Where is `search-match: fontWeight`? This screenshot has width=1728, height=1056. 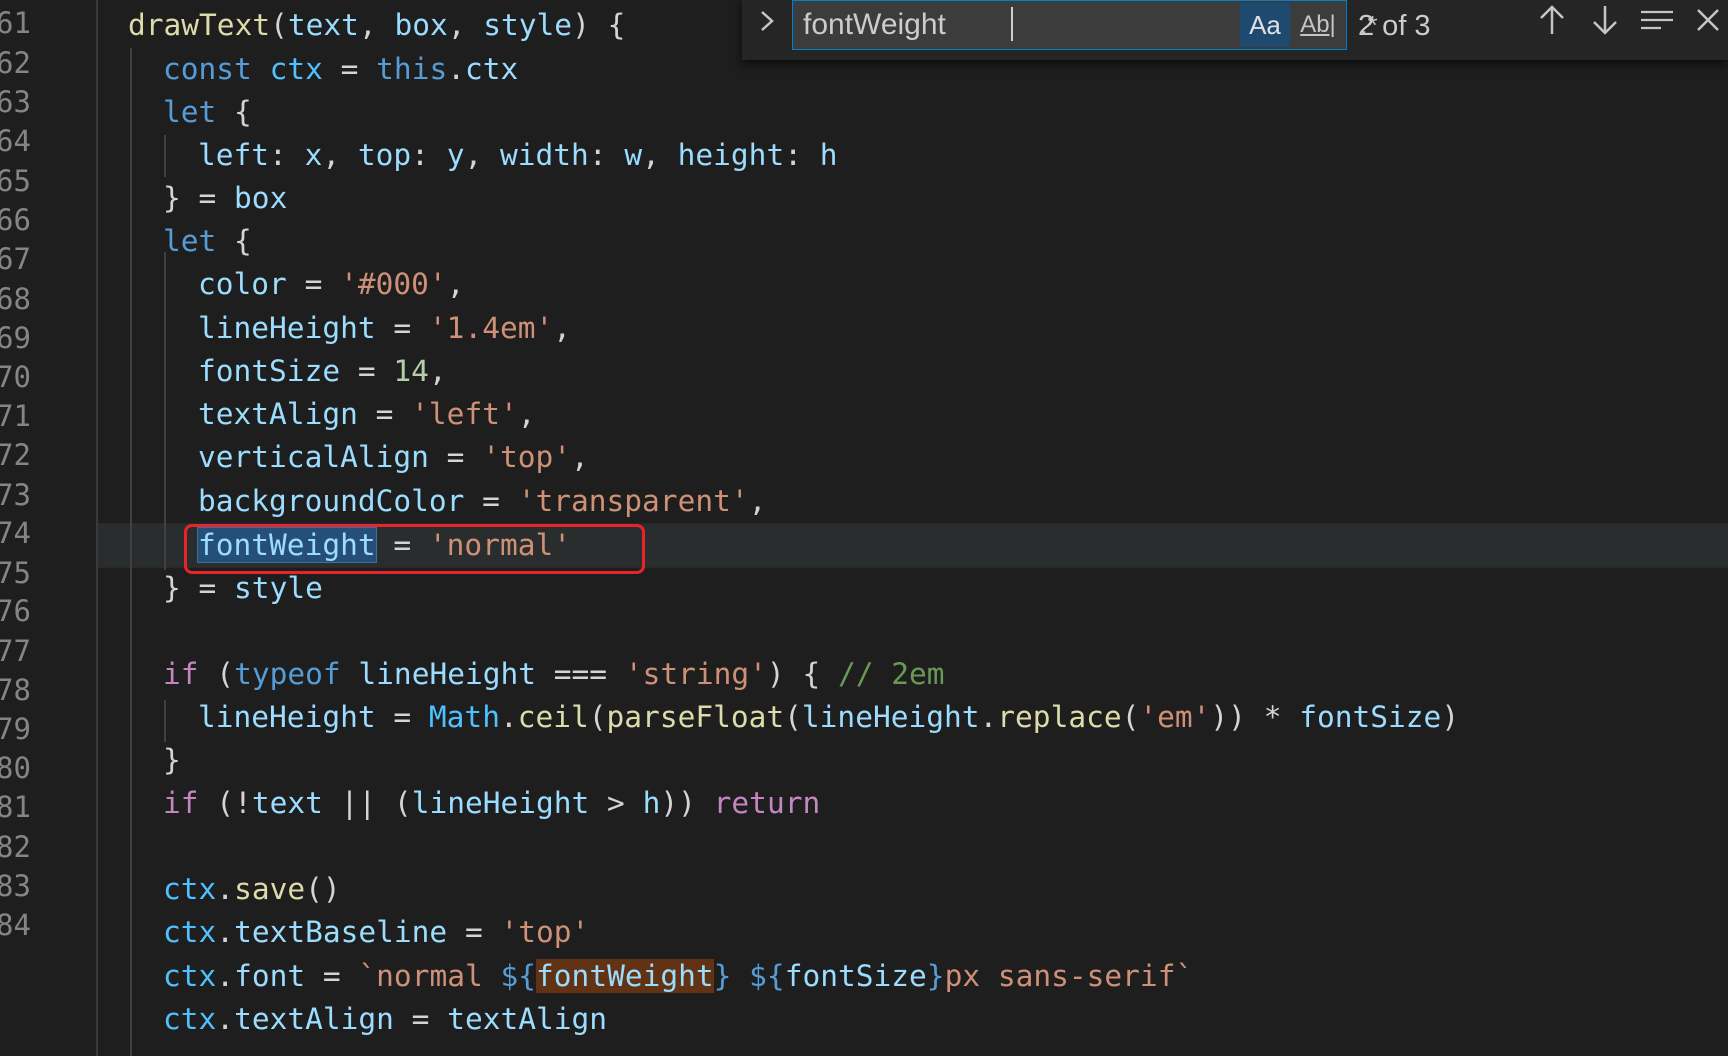 search-match: fontWeight is located at coordinates (625, 976).